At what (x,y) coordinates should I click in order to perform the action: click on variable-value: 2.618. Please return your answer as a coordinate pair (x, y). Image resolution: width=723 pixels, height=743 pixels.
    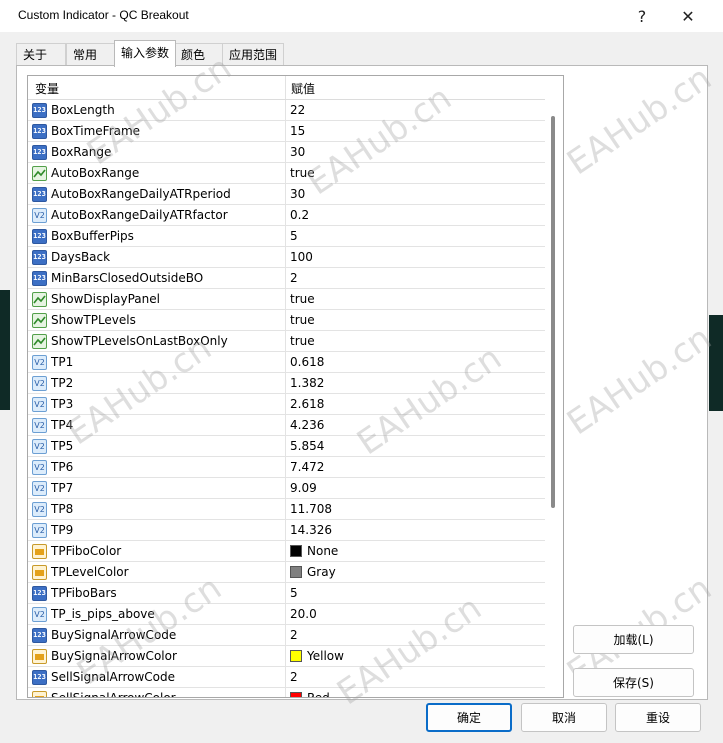
    Looking at the image, I should click on (307, 404).